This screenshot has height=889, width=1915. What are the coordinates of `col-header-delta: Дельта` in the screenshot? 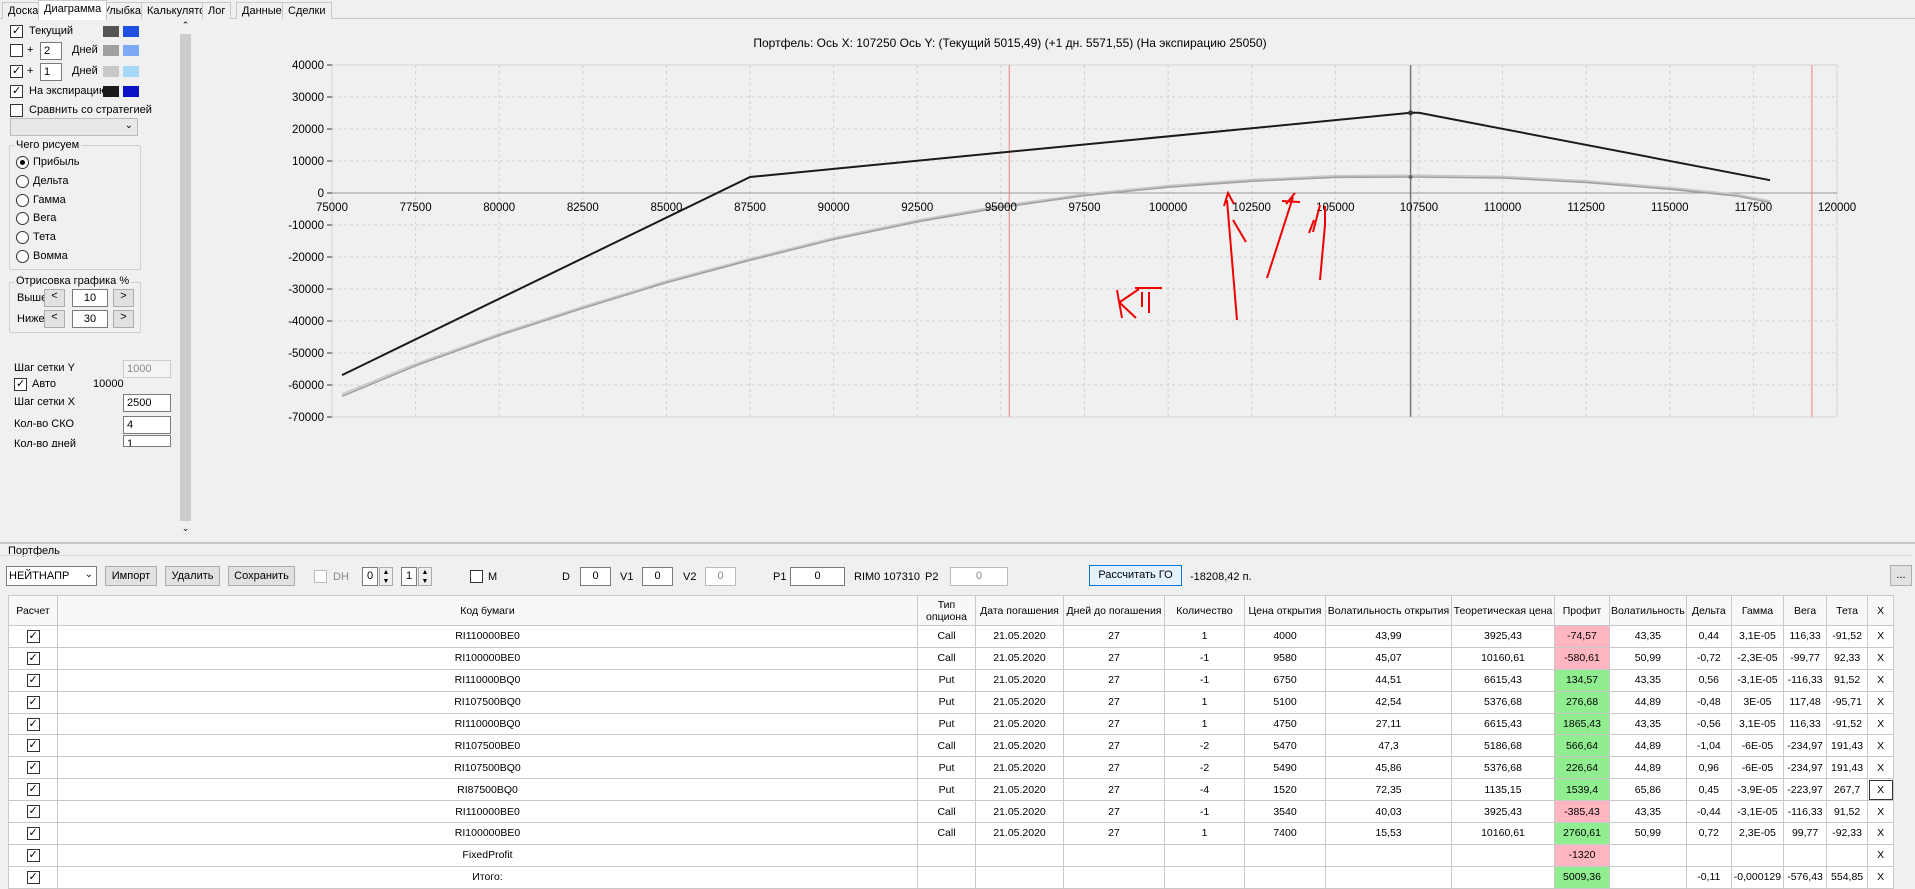 It's located at (1708, 610).